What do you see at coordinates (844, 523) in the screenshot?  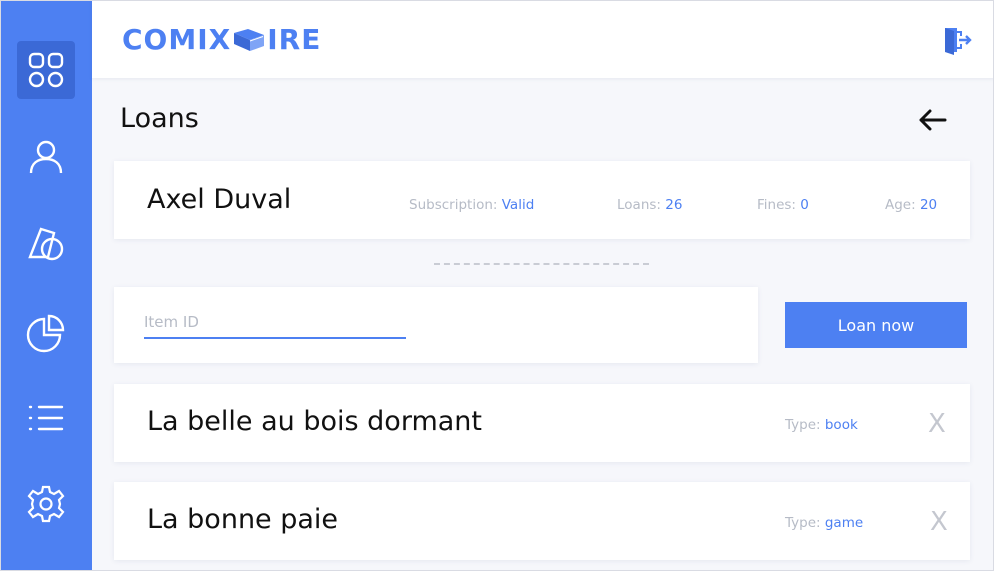 I see `item-type-value: game` at bounding box center [844, 523].